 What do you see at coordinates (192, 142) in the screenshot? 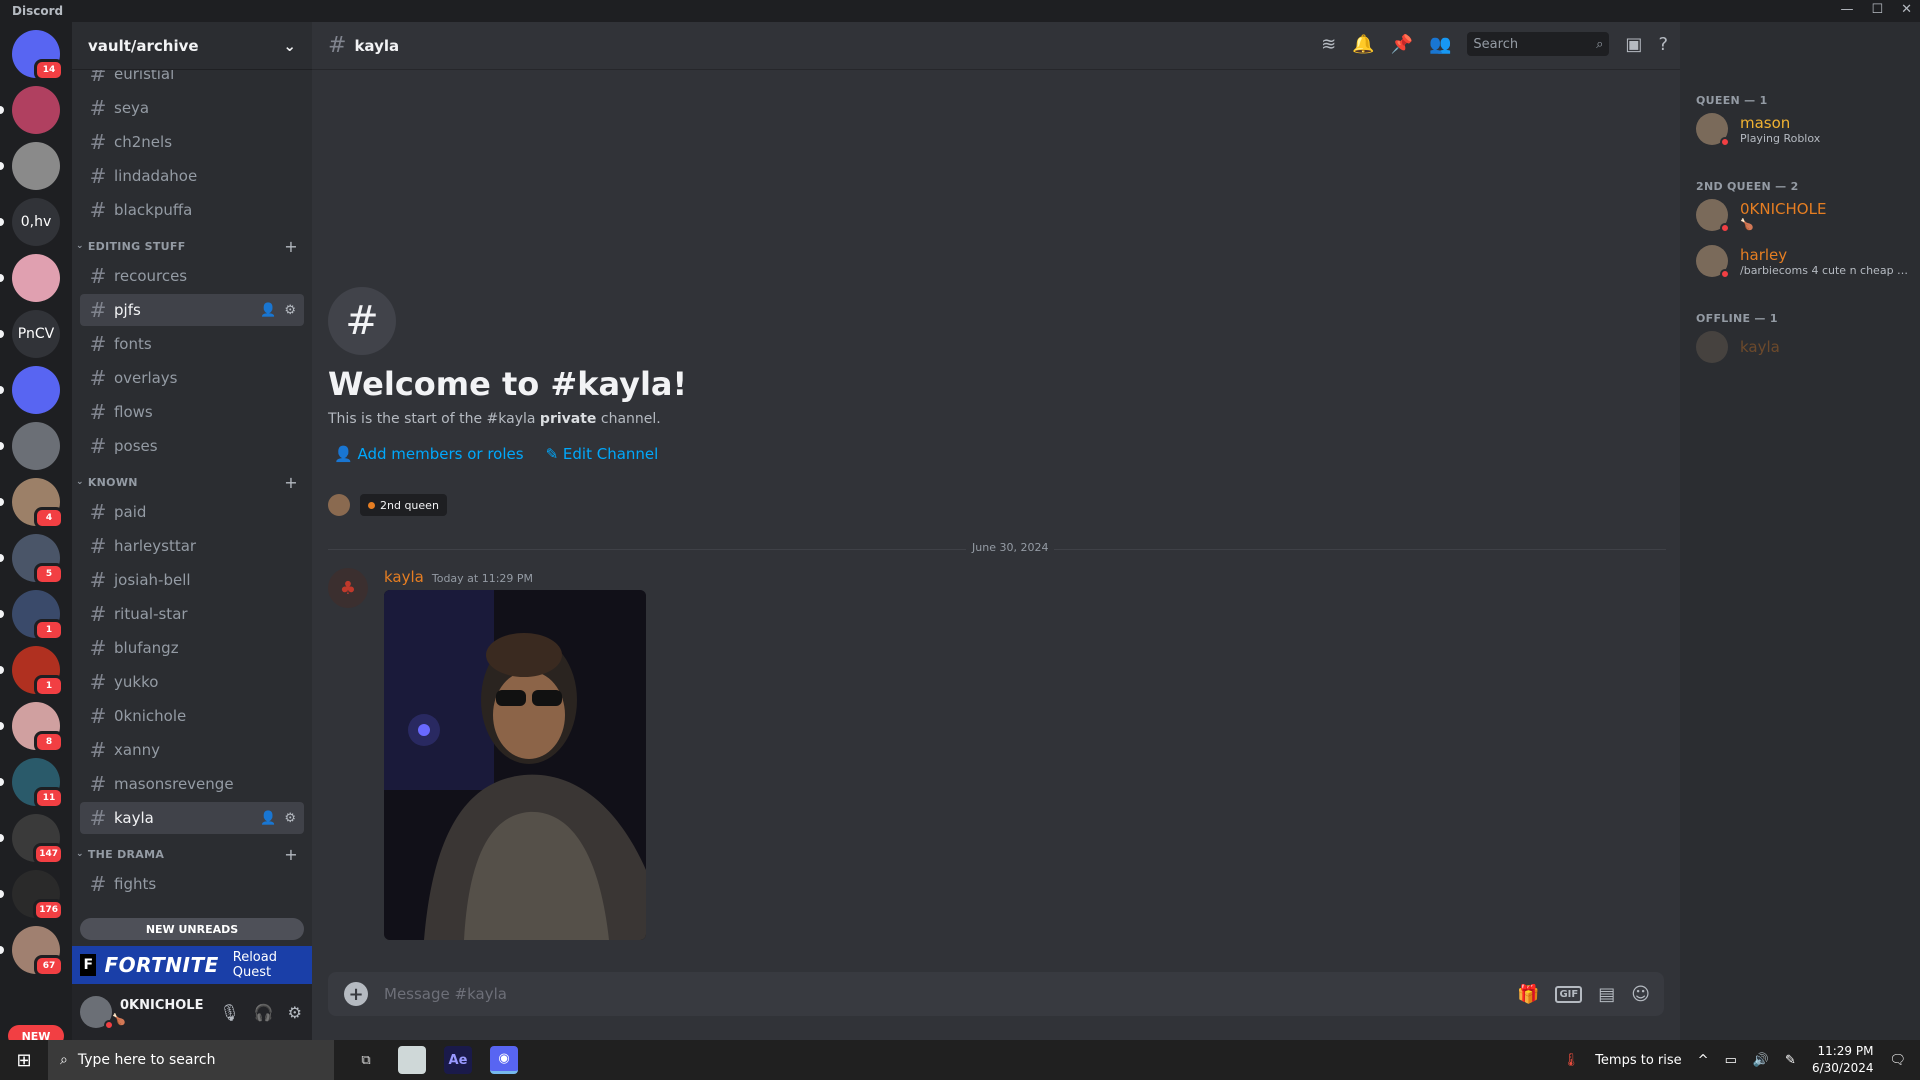
I see `channel-item: # ch2nels` at bounding box center [192, 142].